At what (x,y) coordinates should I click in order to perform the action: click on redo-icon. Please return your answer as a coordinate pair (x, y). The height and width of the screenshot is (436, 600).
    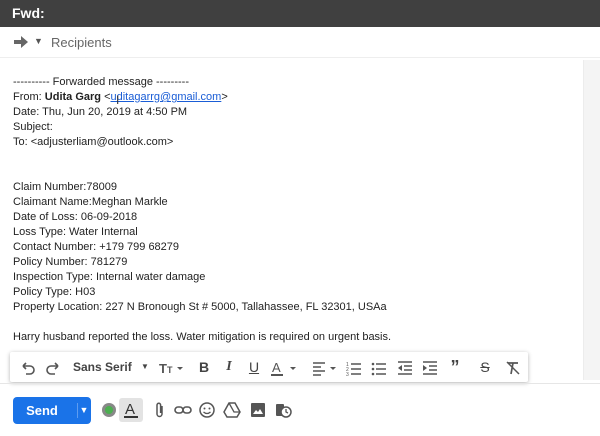
    Looking at the image, I should click on (53, 367).